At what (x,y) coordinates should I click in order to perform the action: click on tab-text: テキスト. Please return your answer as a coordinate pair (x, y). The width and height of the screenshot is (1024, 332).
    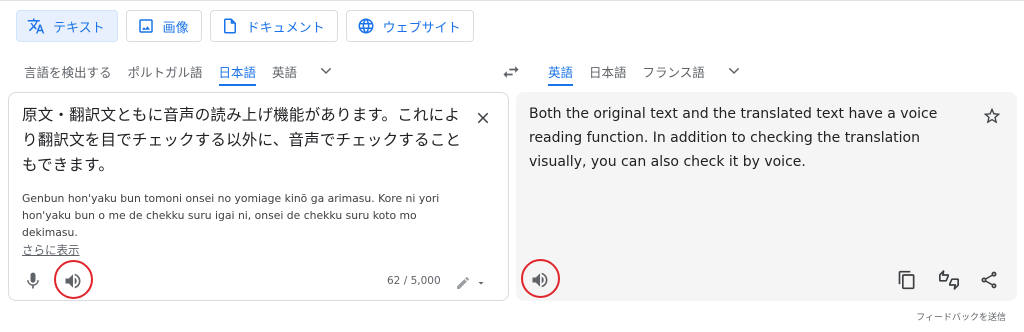
    Looking at the image, I should click on (67, 26).